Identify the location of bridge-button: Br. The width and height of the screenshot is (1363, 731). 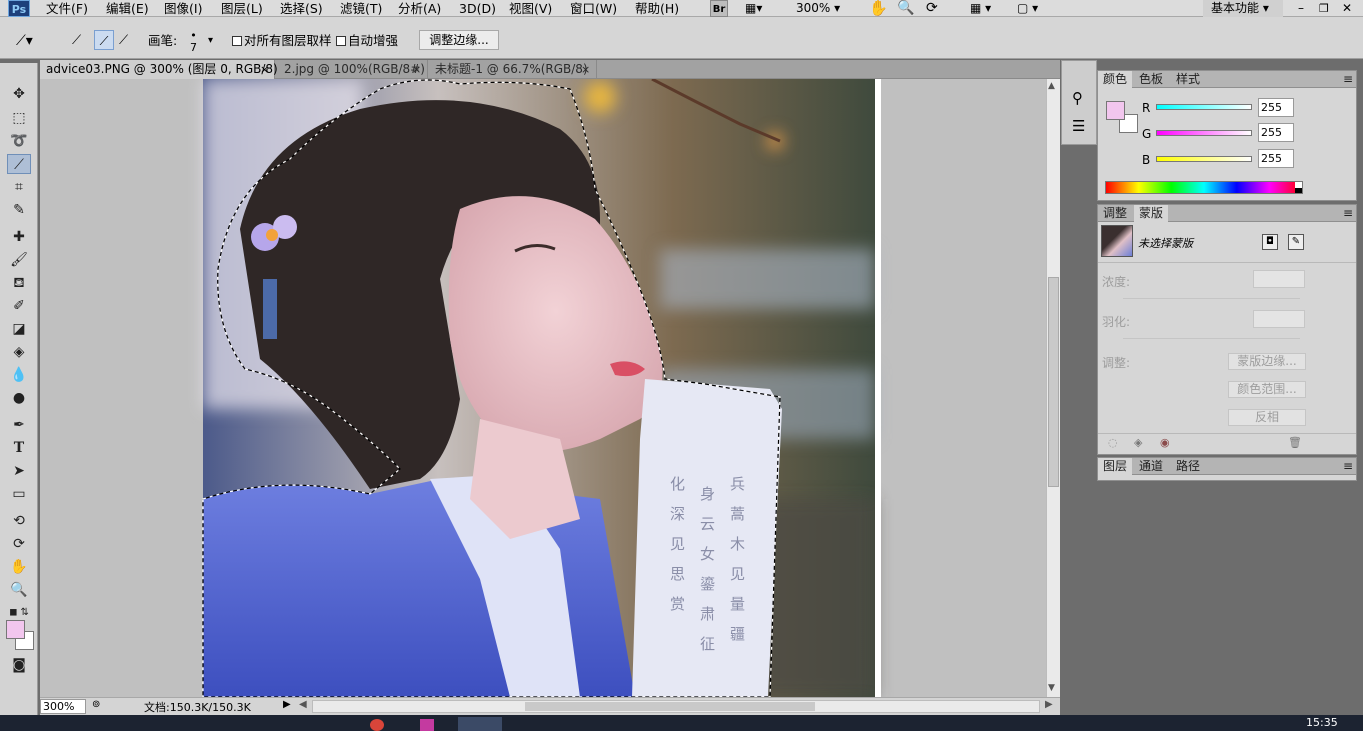
(719, 8).